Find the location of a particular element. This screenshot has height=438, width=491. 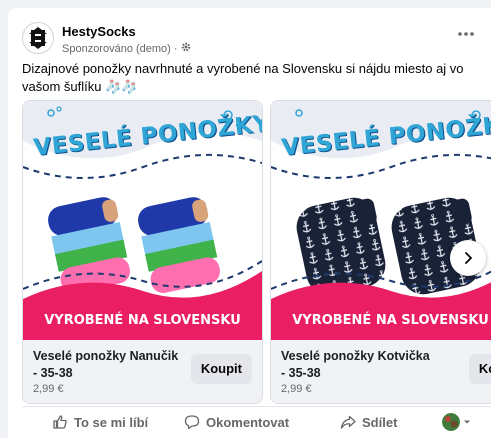

share-button: Sdílet is located at coordinates (368, 422).